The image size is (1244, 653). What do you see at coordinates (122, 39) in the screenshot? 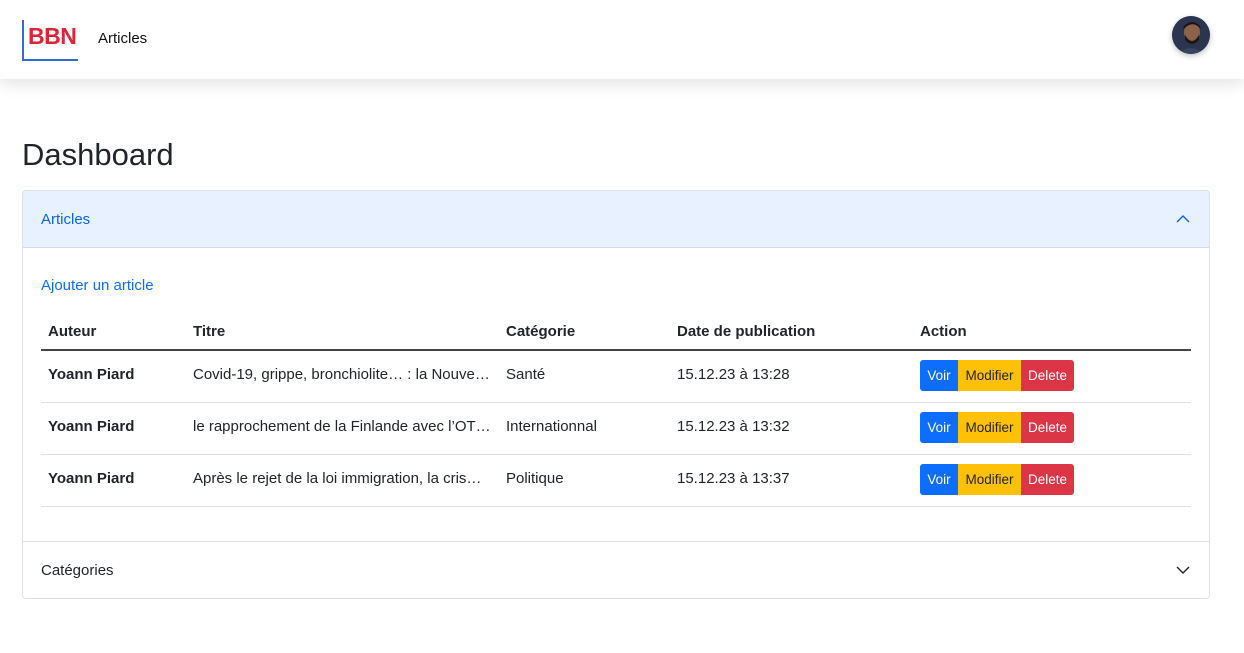
I see `nav-link-articles: Articles` at bounding box center [122, 39].